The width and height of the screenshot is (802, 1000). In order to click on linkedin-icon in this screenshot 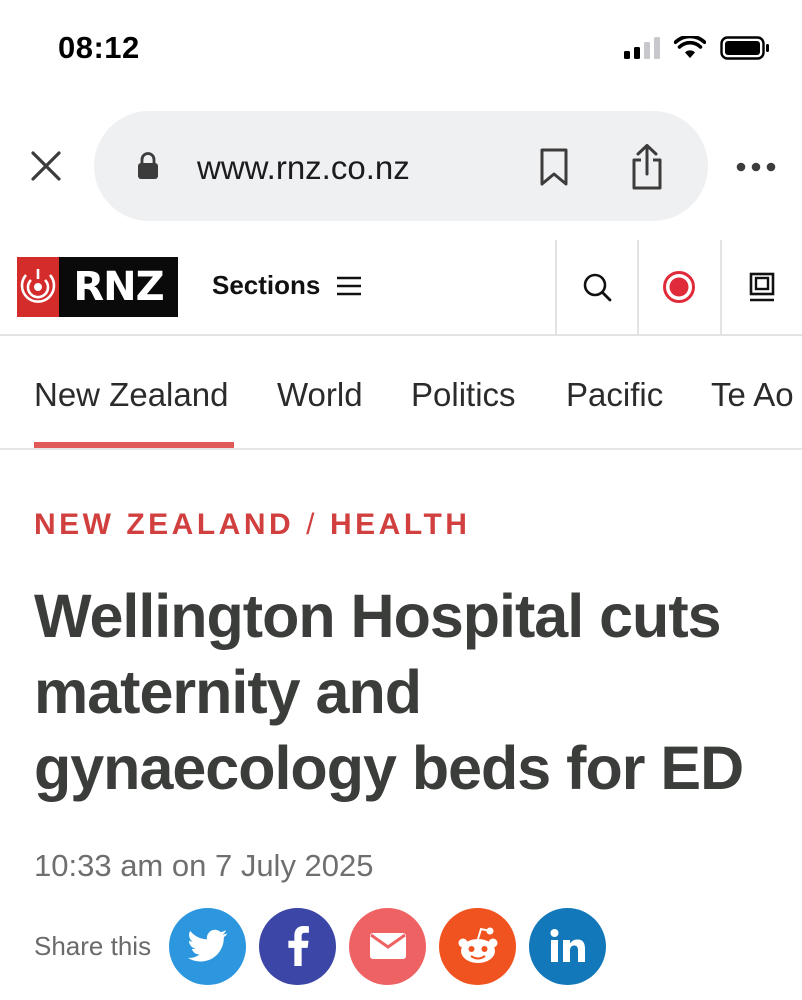, I will do `click(567, 945)`.